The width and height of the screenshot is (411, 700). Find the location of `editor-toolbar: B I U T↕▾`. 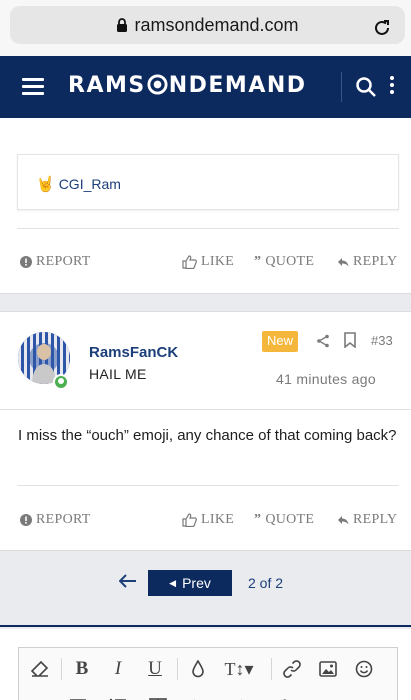

editor-toolbar: B I U T↕▾ is located at coordinates (208, 673).